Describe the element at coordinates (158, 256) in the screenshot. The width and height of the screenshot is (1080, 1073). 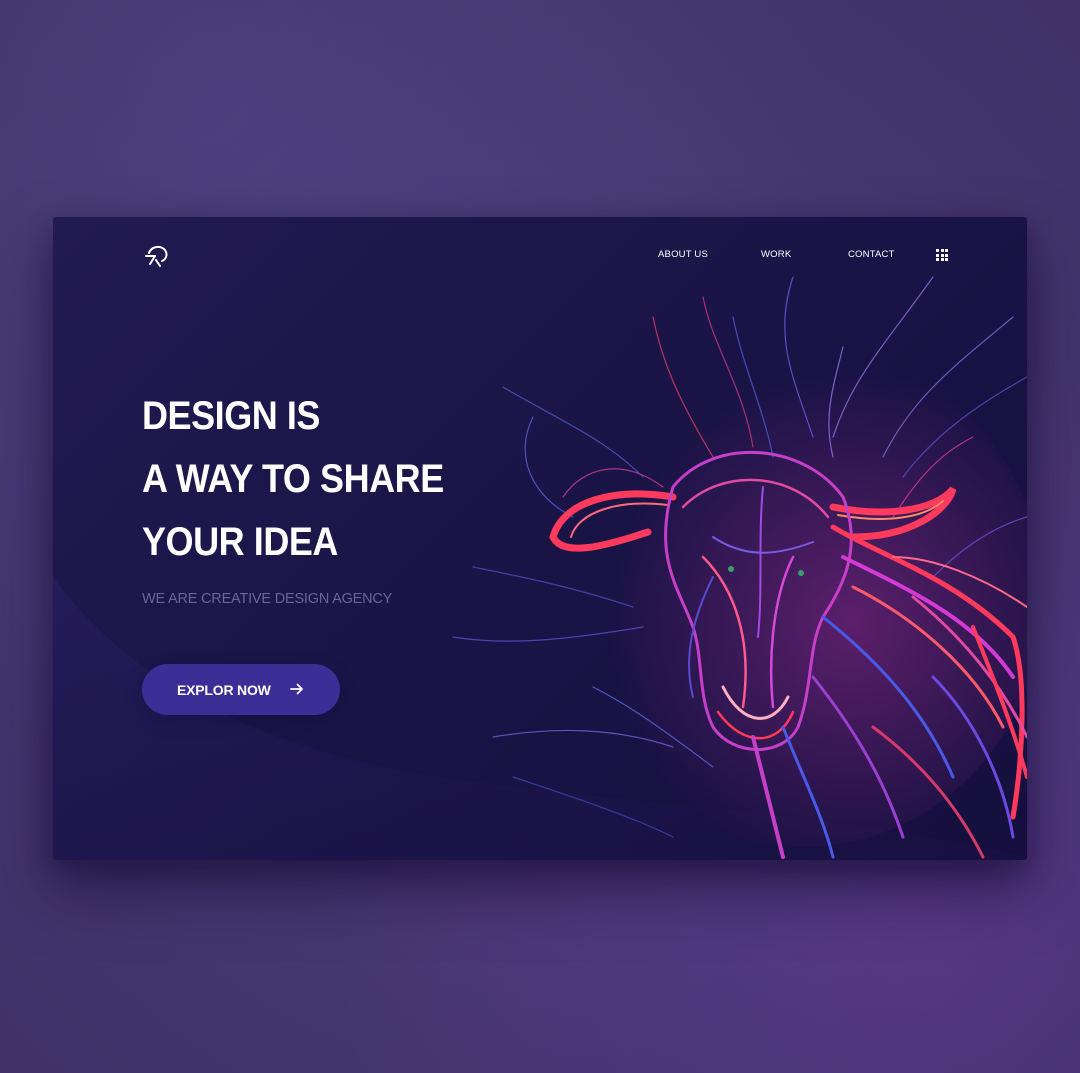
I see `logo-mark-icon` at that location.